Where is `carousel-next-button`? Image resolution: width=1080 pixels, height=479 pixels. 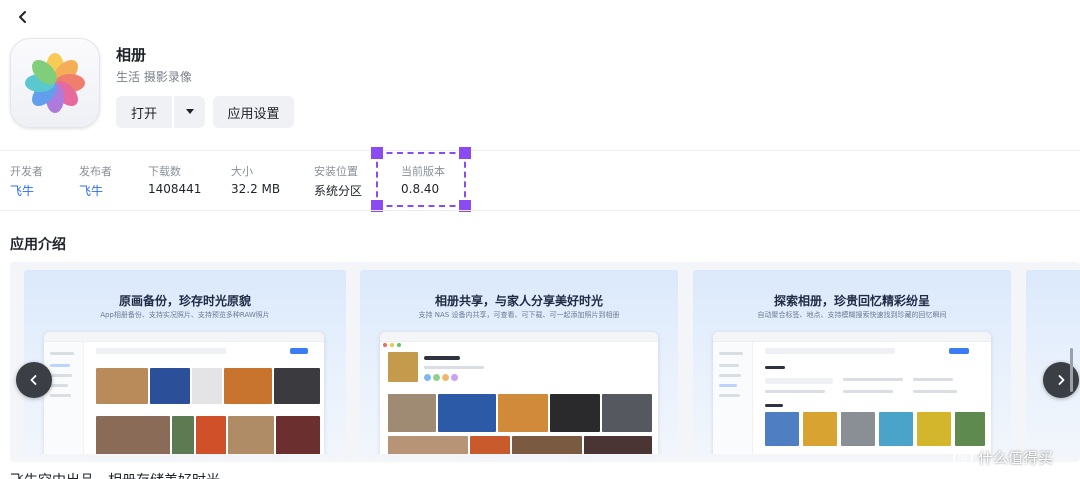
carousel-next-button is located at coordinates (1061, 380).